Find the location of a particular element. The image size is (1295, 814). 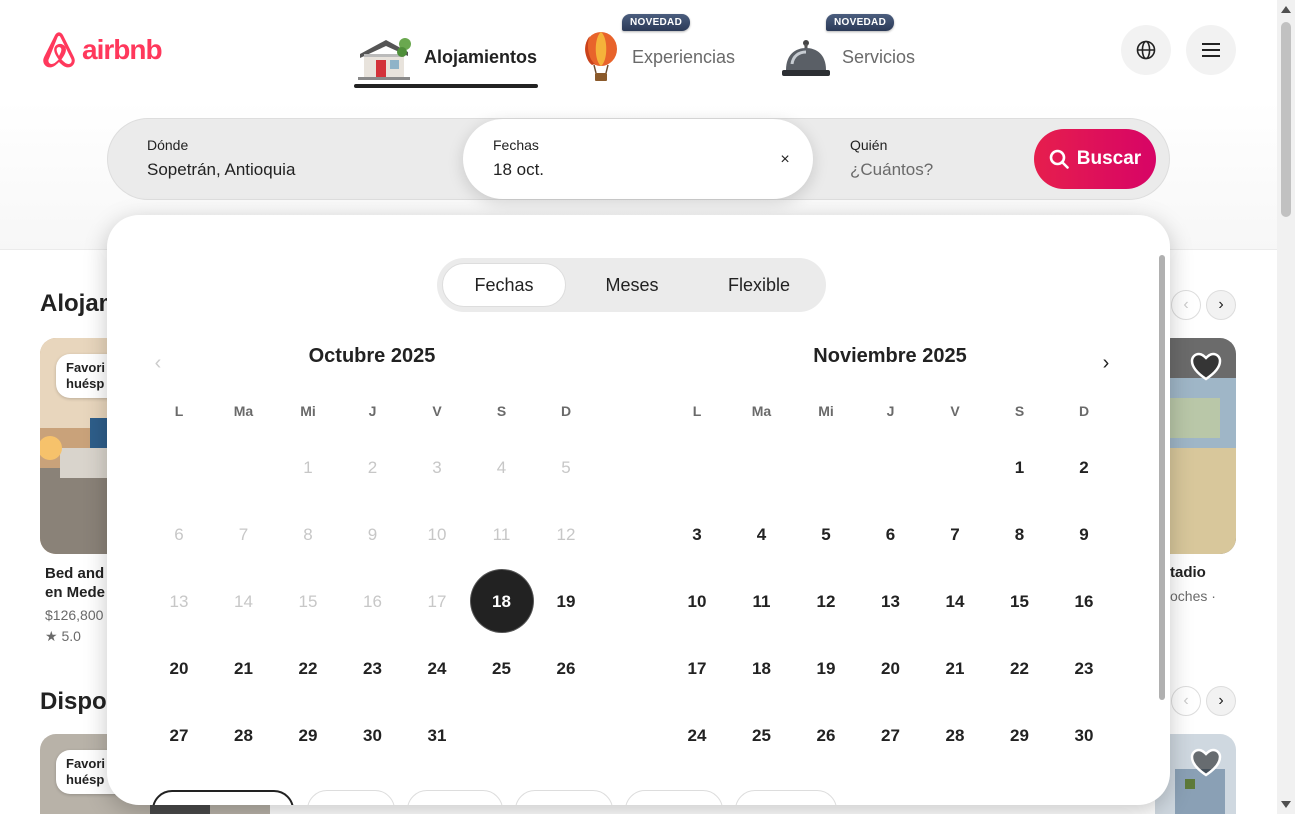

calendar-day: 16 is located at coordinates (1084, 602).